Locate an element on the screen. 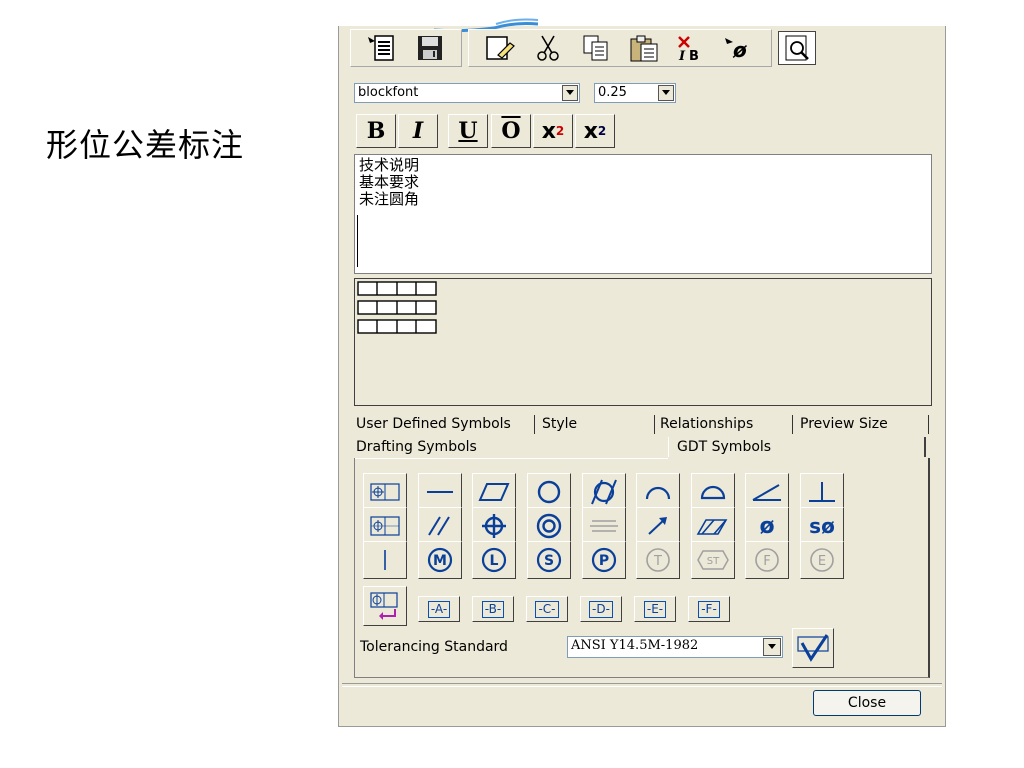  position-icon is located at coordinates (494, 526).